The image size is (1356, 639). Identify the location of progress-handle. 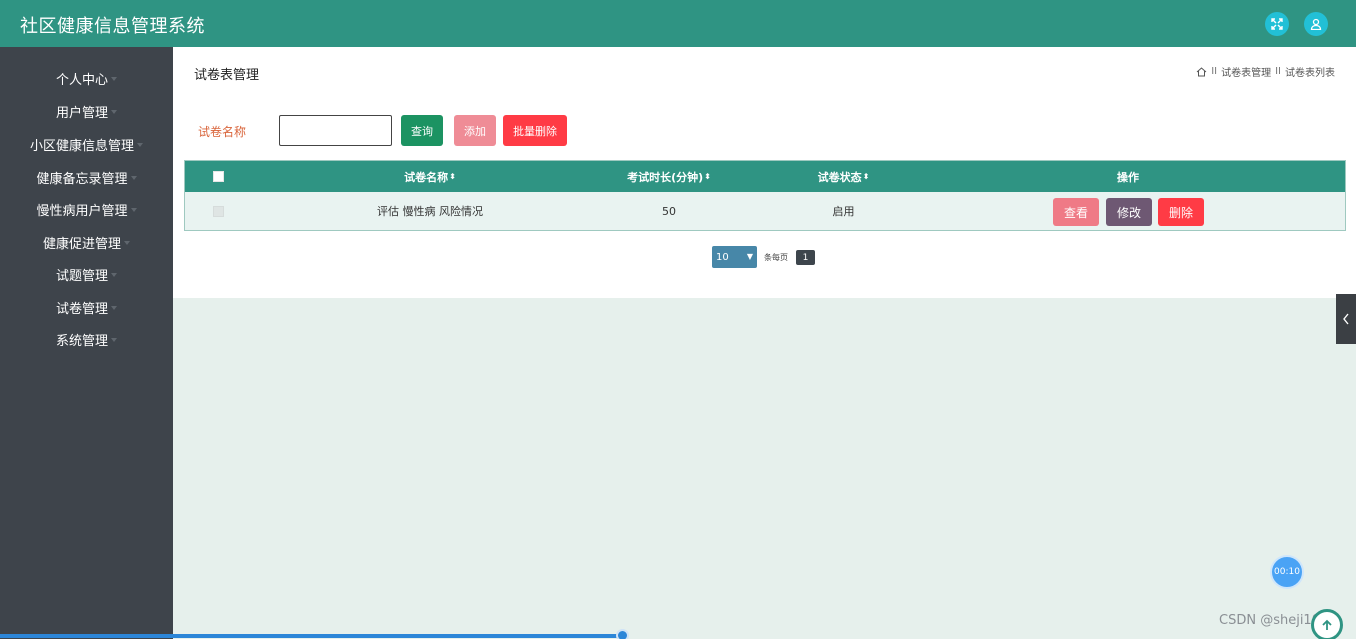
(622, 634).